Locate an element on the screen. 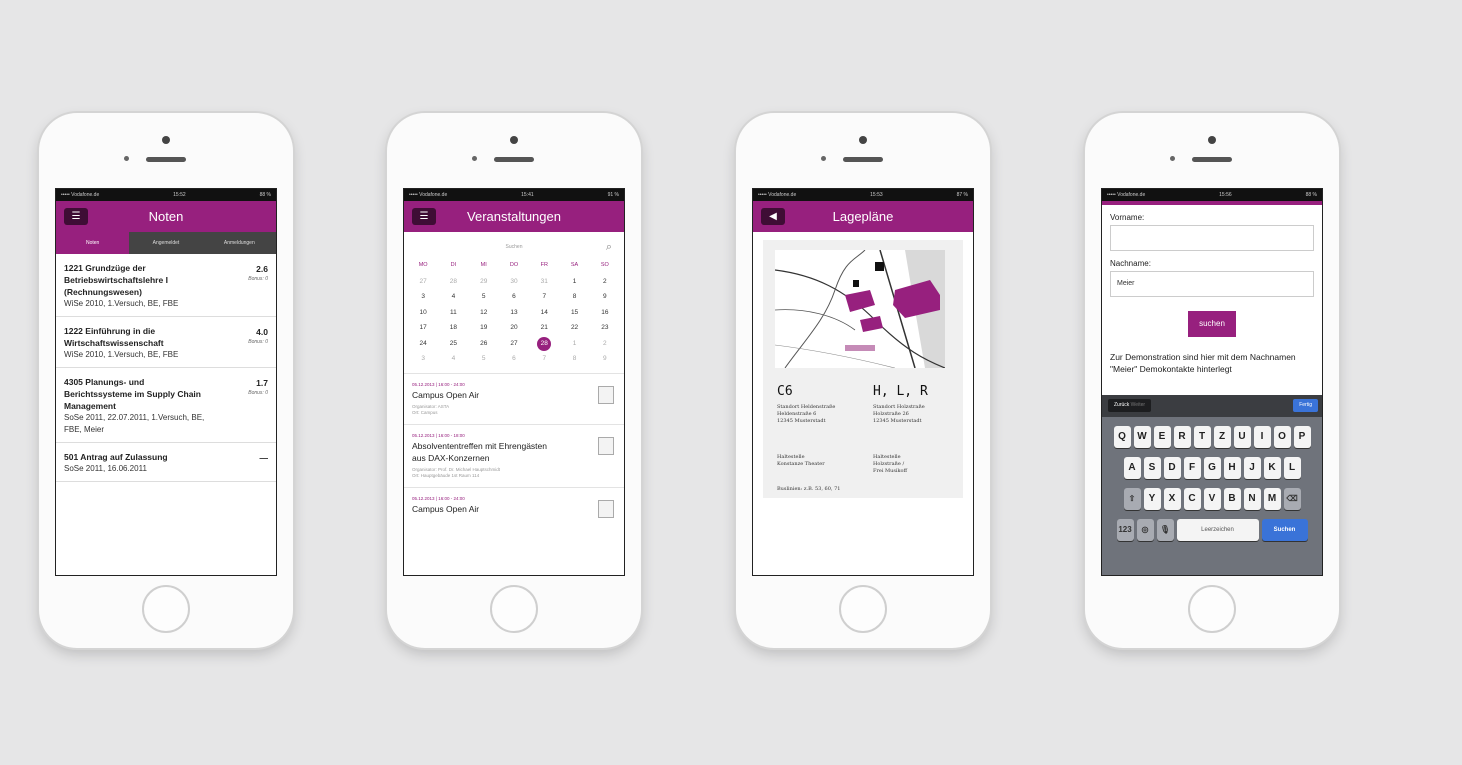 This screenshot has width=1462, height=765. go-key: Suchen is located at coordinates (1284, 530).